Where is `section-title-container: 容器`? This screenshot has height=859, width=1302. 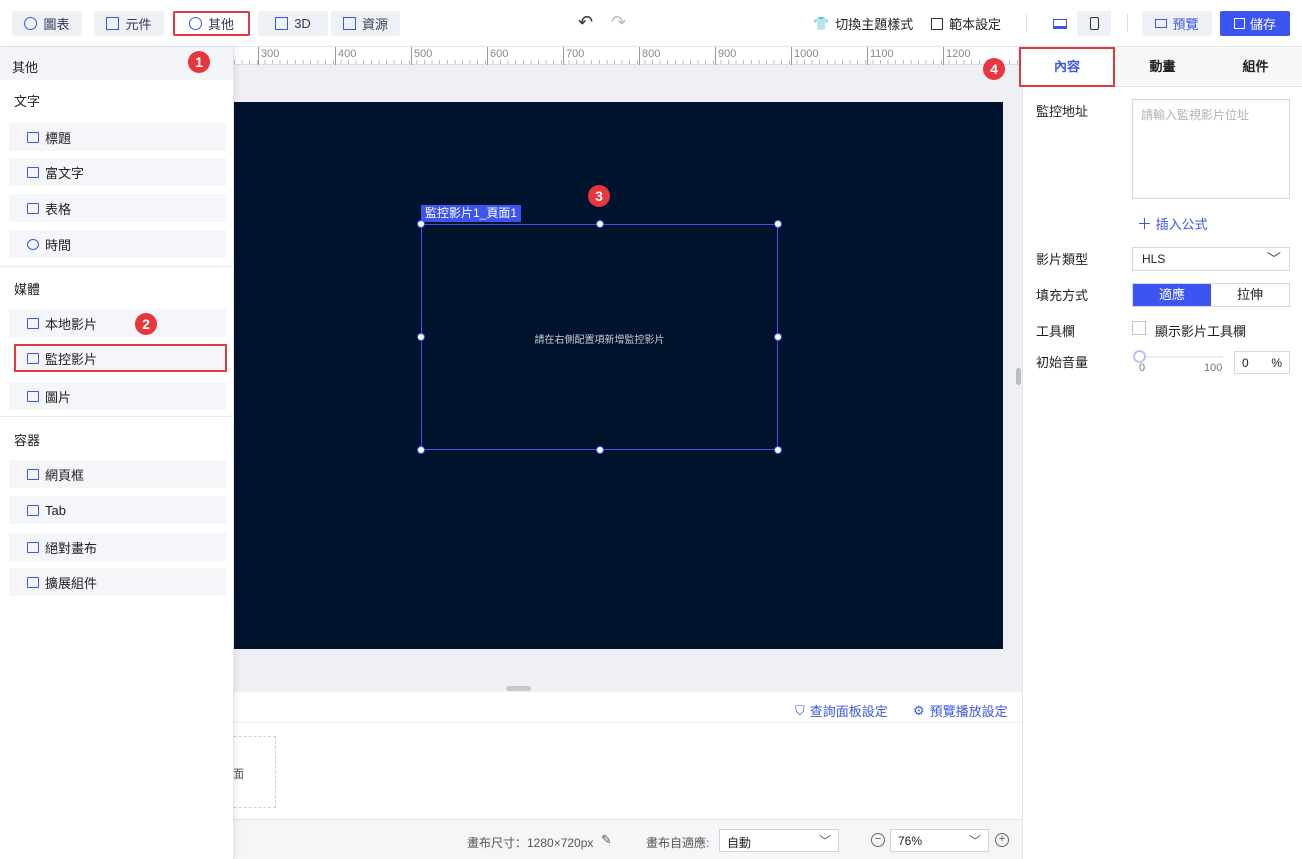 section-title-container: 容器 is located at coordinates (27, 440).